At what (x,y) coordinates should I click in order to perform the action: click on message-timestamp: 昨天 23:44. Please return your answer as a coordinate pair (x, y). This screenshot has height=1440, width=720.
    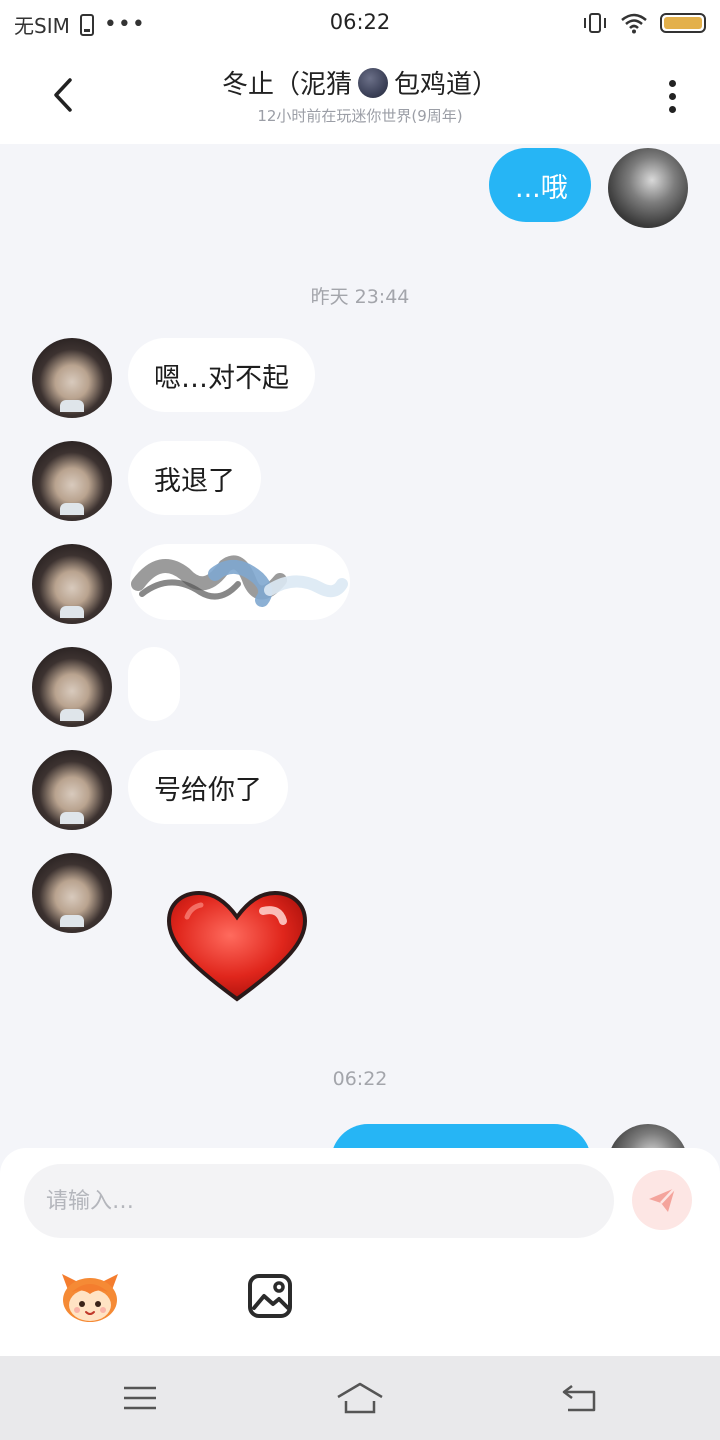
    Looking at the image, I should click on (360, 297).